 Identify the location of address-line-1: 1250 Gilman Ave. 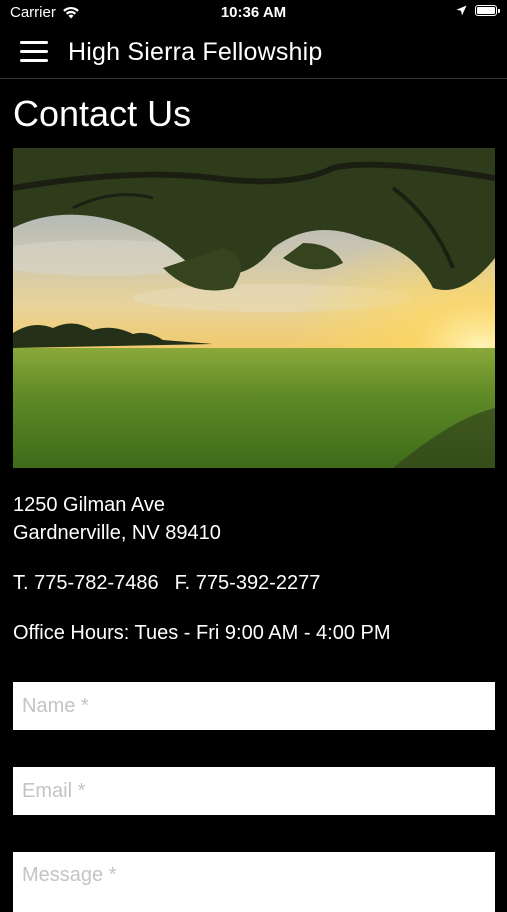
(89, 505).